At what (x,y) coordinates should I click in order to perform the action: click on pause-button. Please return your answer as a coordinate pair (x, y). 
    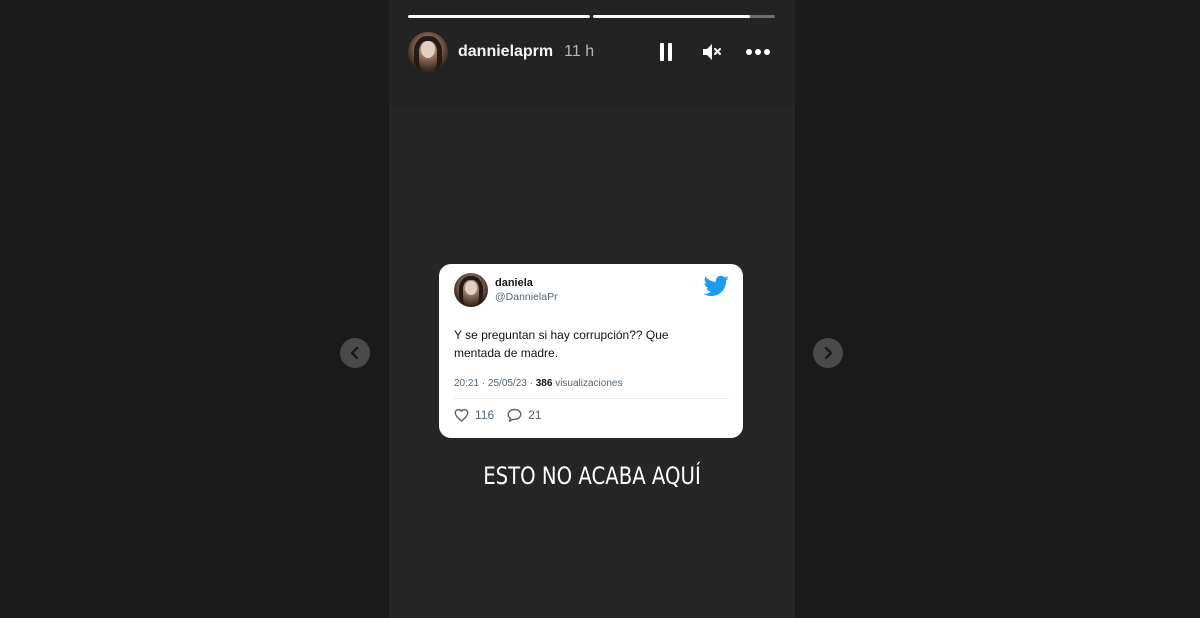
    Looking at the image, I should click on (666, 52).